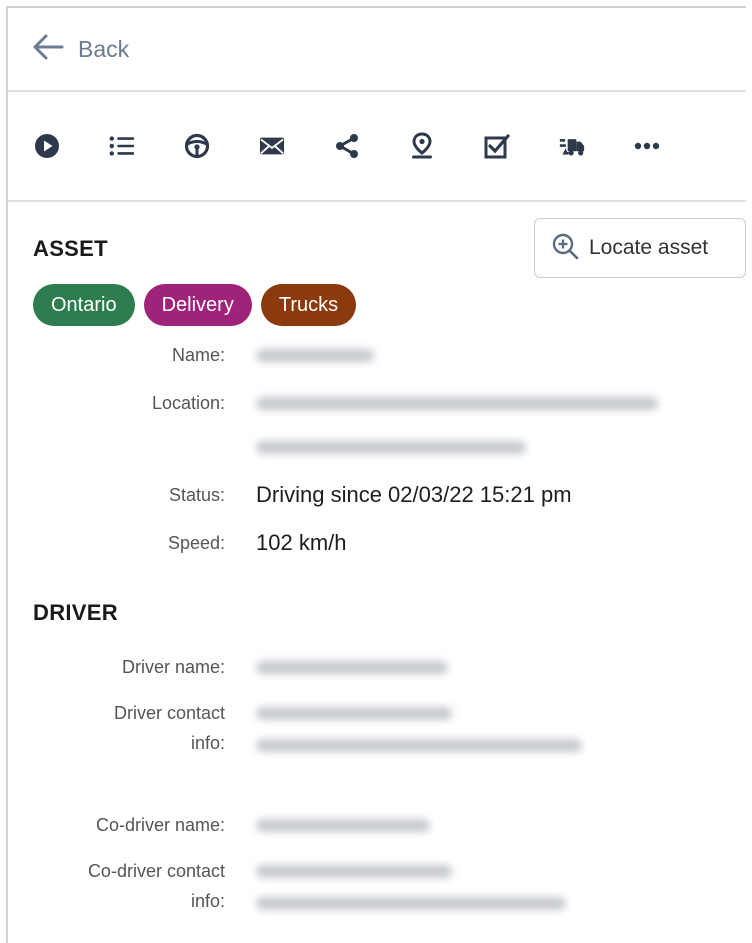 Image resolution: width=752 pixels, height=943 pixels. Describe the element at coordinates (122, 146) in the screenshot. I see `list-icon` at that location.